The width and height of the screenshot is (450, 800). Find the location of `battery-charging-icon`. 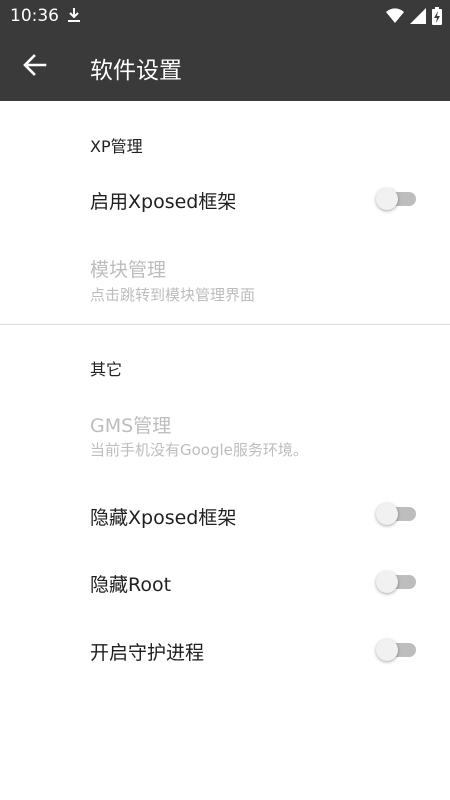

battery-charging-icon is located at coordinates (437, 18).